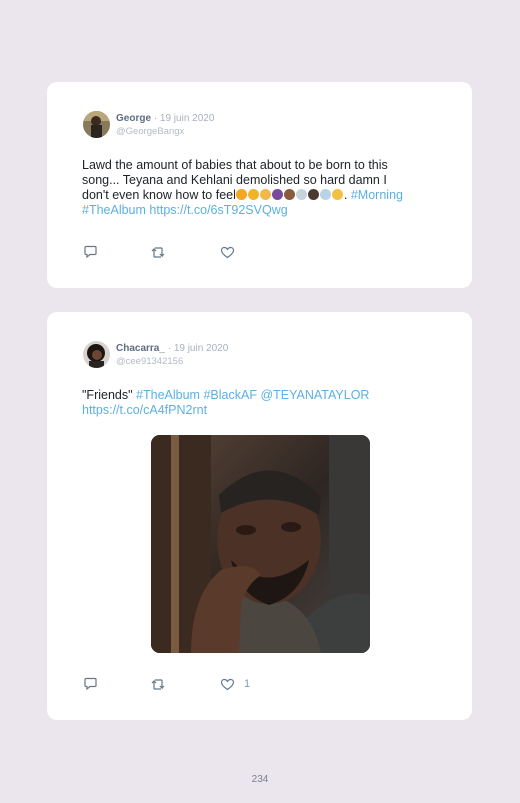 Image resolution: width=520 pixels, height=803 pixels. Describe the element at coordinates (107, 395) in the screenshot. I see `tweet-text-segment: "Friends"` at that location.